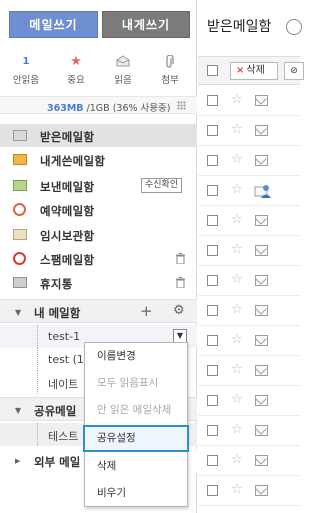  Describe the element at coordinates (17, 461) in the screenshot. I see `expand-triangle-icon: ▶` at that location.